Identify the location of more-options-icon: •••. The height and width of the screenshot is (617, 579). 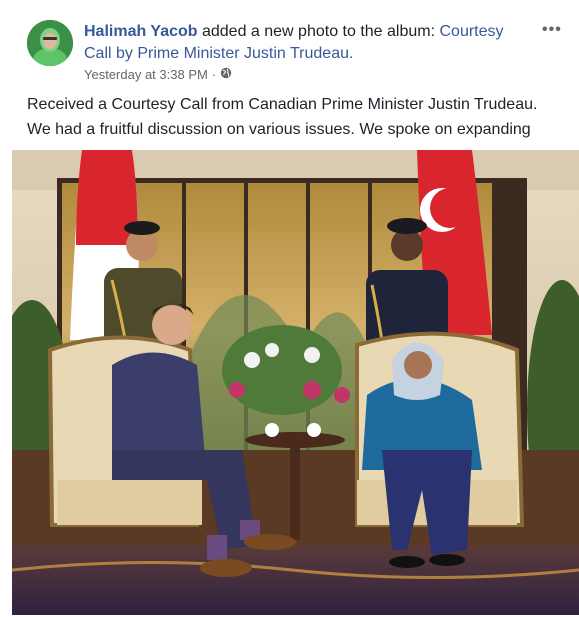
(552, 30).